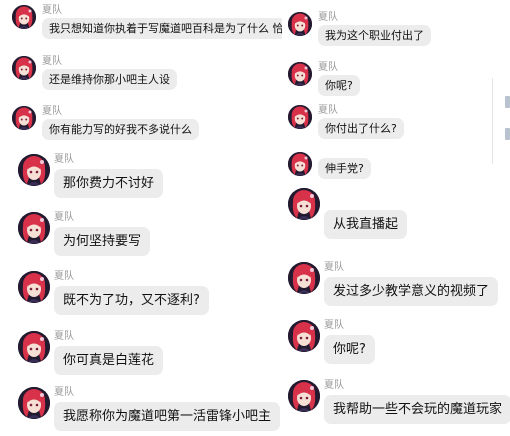 The height and width of the screenshot is (436, 510). Describe the element at coordinates (361, 128) in the screenshot. I see `message-bubble: 你付出了什么?` at that location.